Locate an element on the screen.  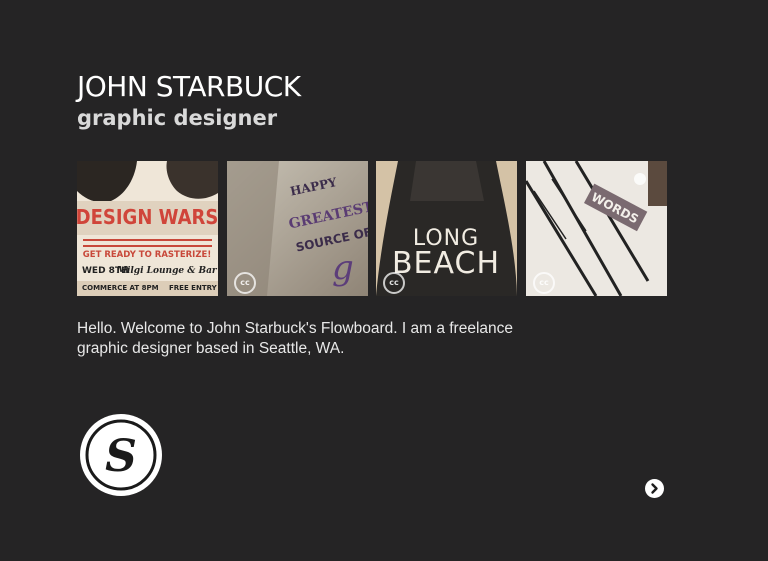
monogram-letter: S is located at coordinates (121, 456).